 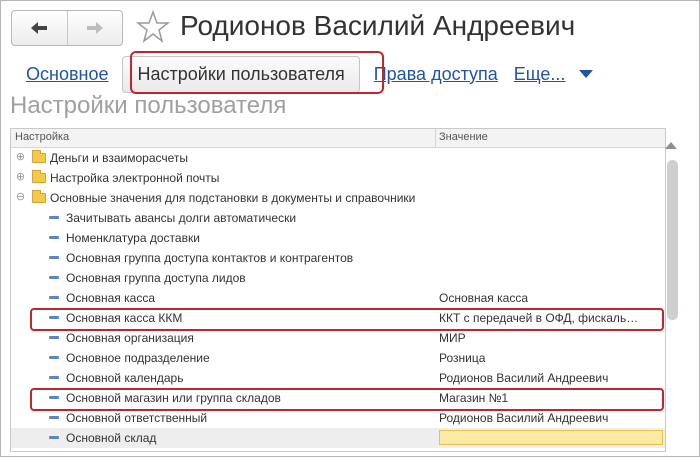 I want to click on scrollbar-thumb, so click(x=672, y=240).